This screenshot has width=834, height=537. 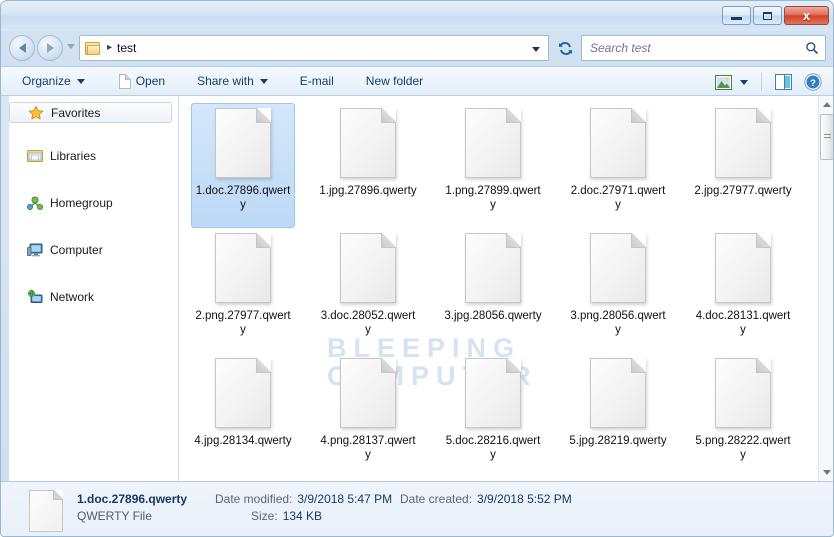 I want to click on computer-icon, so click(x=35, y=250).